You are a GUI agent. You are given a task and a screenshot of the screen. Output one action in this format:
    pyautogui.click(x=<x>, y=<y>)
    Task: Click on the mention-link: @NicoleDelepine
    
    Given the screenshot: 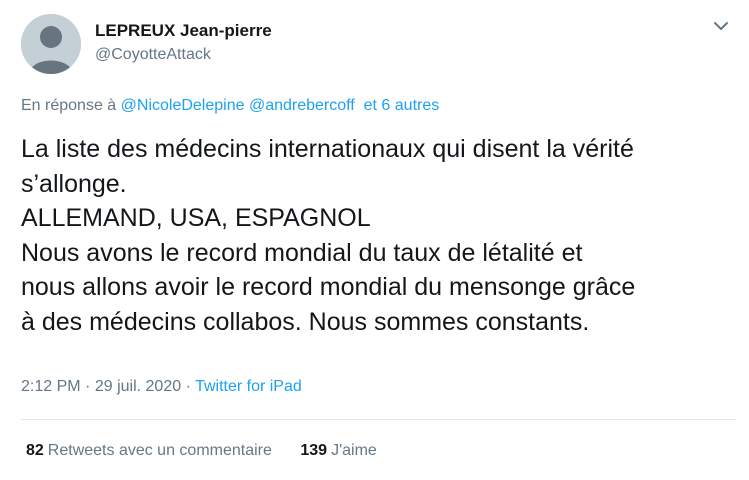 What is the action you would take?
    pyautogui.click(x=183, y=105)
    